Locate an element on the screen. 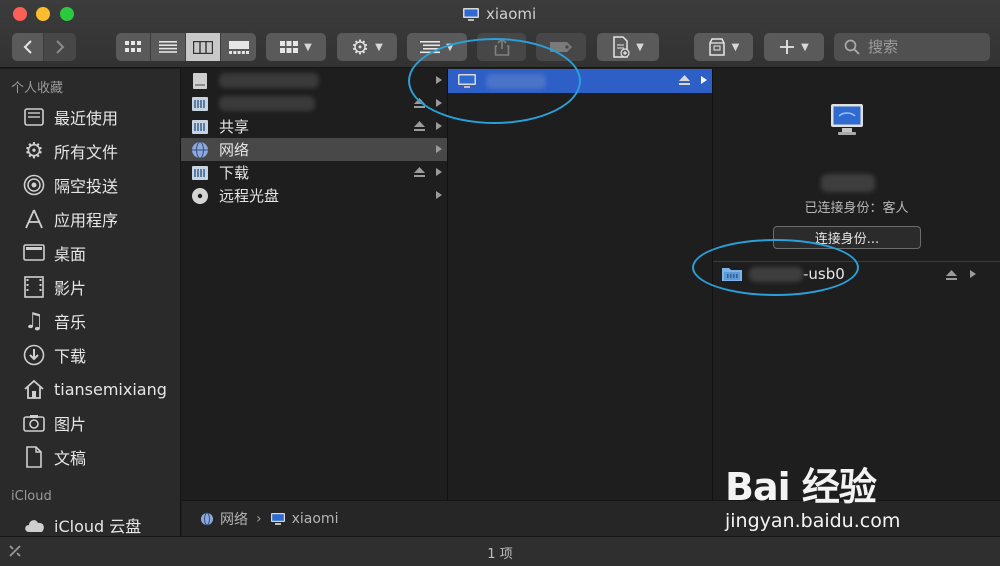  back-button is located at coordinates (28, 47).